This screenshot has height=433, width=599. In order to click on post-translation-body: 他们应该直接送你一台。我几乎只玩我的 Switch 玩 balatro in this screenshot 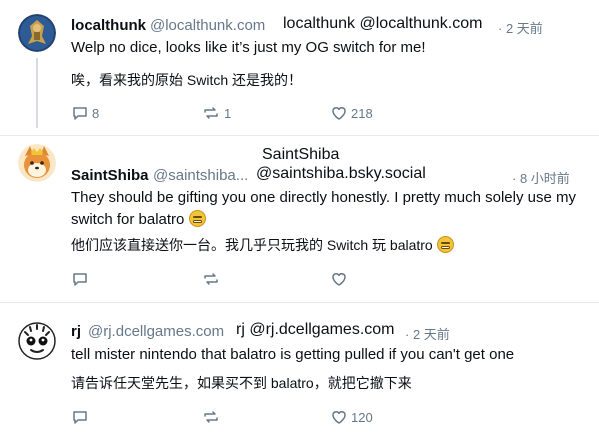, I will do `click(252, 245)`.